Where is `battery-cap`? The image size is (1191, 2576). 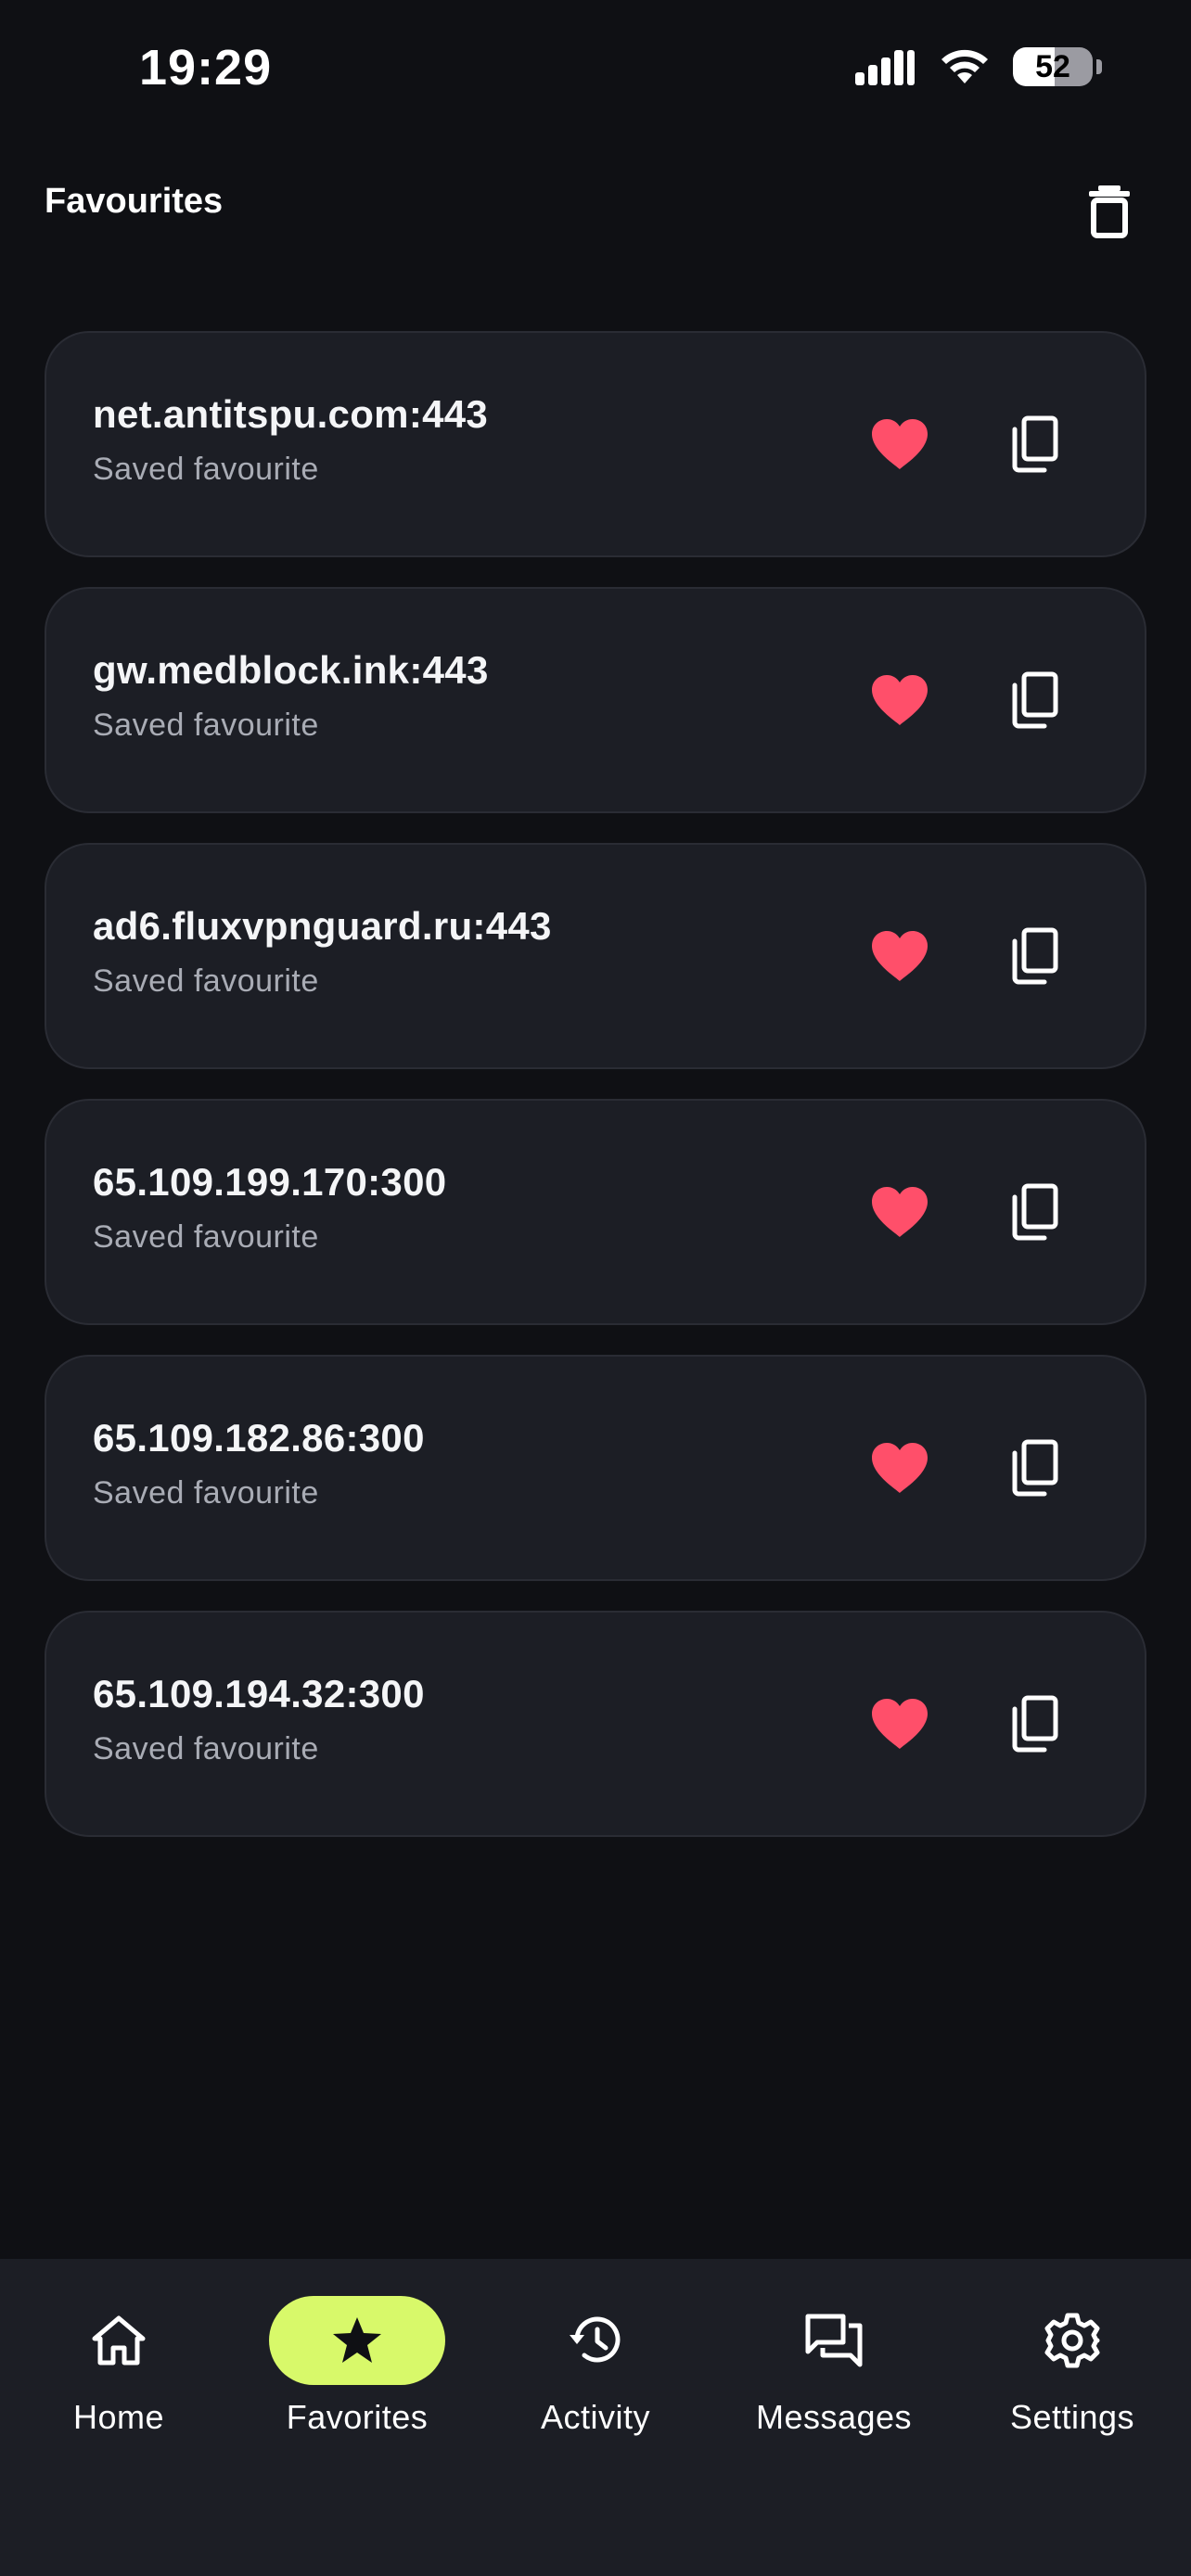 battery-cap is located at coordinates (1099, 66).